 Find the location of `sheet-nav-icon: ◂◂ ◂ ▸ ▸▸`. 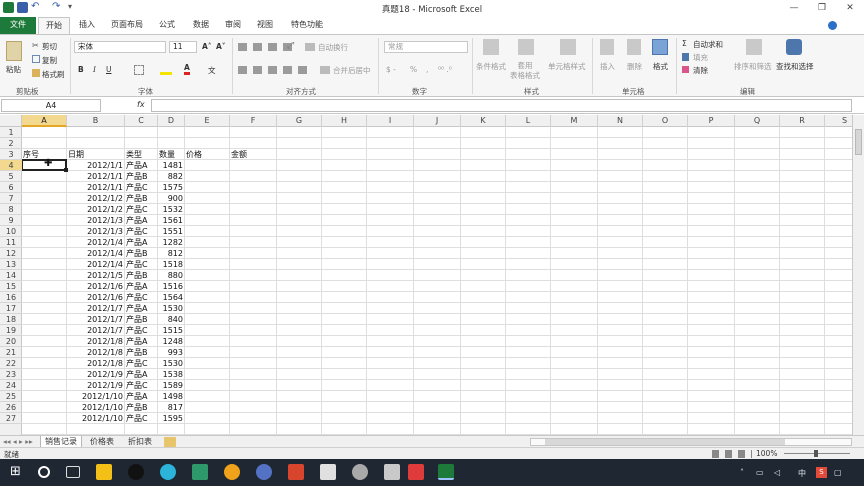

sheet-nav-icon: ◂◂ ◂ ▸ ▸▸ is located at coordinates (18, 441).